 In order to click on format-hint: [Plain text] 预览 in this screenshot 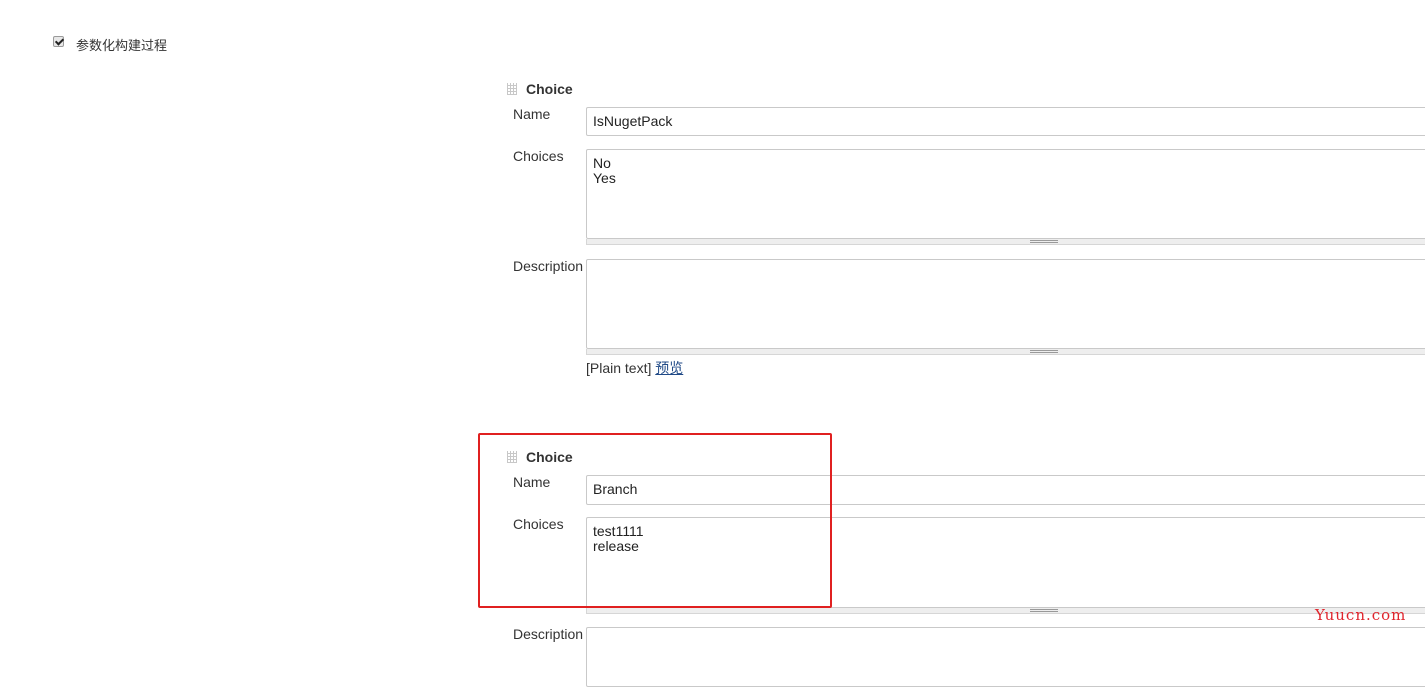, I will do `click(634, 368)`.